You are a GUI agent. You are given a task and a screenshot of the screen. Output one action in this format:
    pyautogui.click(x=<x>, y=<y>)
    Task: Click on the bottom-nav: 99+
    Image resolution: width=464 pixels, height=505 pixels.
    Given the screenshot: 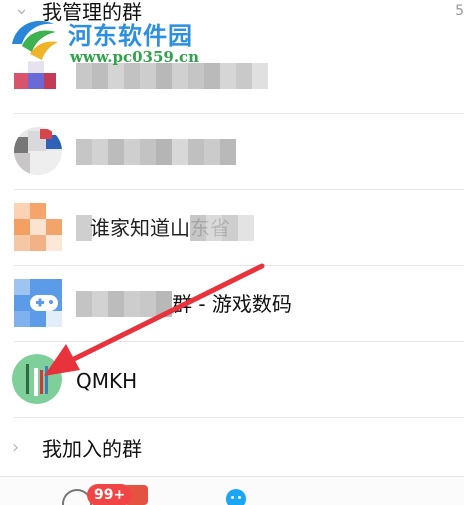 What is the action you would take?
    pyautogui.click(x=232, y=491)
    